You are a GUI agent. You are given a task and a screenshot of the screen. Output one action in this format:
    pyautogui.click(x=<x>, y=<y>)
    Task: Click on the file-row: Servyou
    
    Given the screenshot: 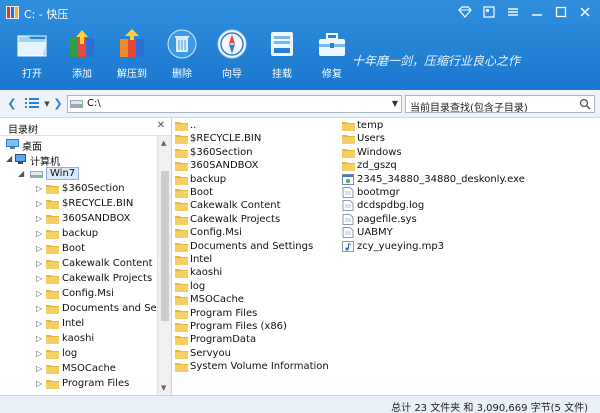 What is the action you would take?
    pyautogui.click(x=260, y=354)
    